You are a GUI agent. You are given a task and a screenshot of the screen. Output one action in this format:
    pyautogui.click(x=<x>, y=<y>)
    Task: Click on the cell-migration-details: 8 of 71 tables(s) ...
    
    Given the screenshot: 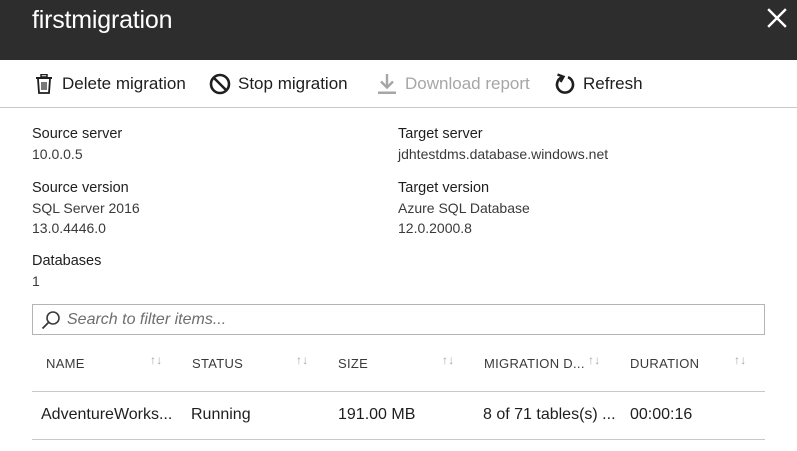 What is the action you would take?
    pyautogui.click(x=549, y=414)
    